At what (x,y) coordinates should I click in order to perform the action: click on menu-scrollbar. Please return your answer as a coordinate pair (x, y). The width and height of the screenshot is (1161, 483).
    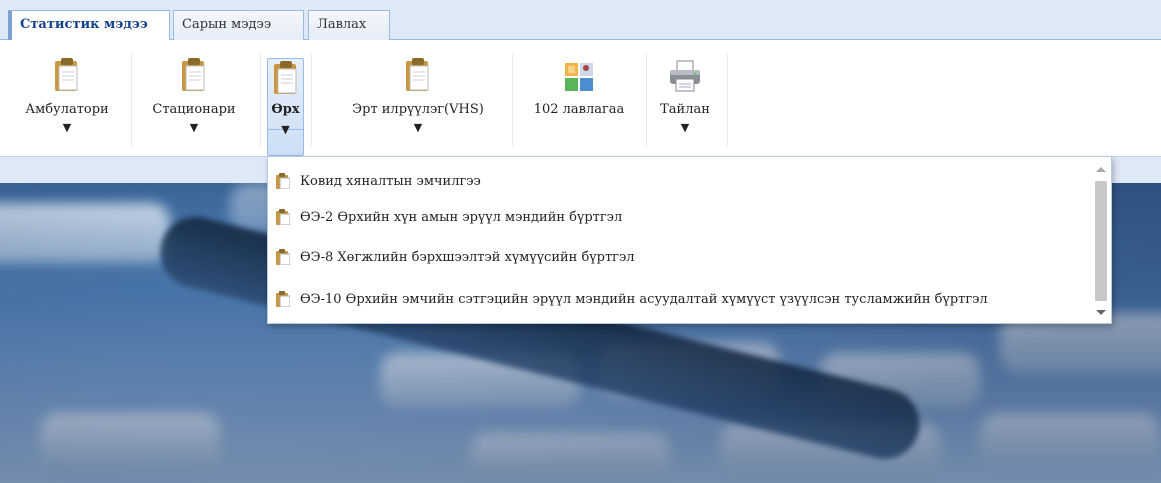
    Looking at the image, I should click on (1101, 241).